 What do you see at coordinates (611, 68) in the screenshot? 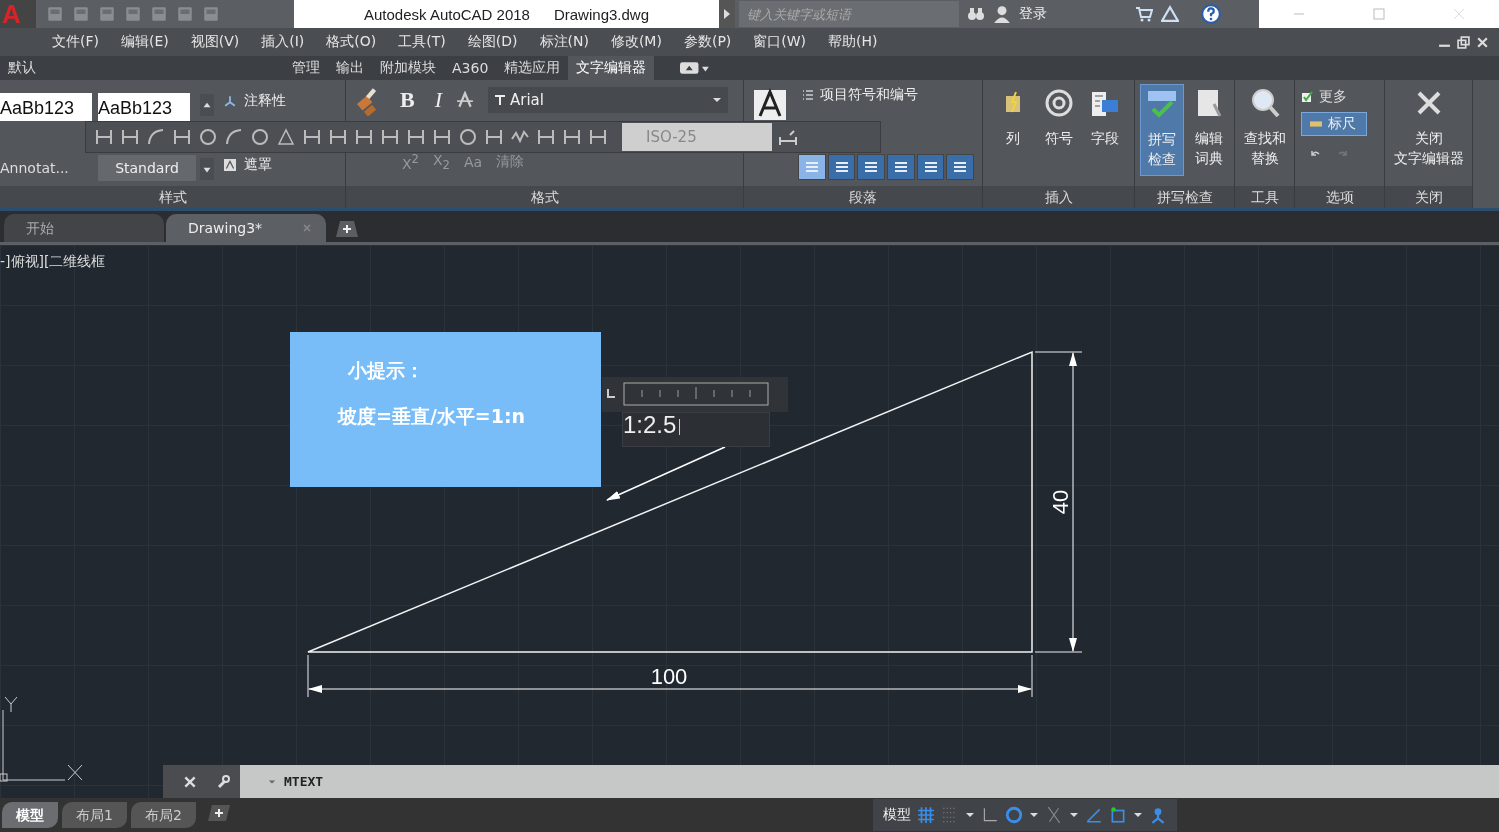
I see `ribbon-tab: 文字编辑器` at bounding box center [611, 68].